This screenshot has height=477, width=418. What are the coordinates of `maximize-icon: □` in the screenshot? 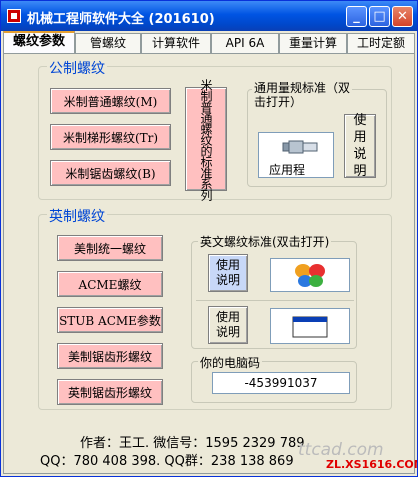 It's located at (379, 16).